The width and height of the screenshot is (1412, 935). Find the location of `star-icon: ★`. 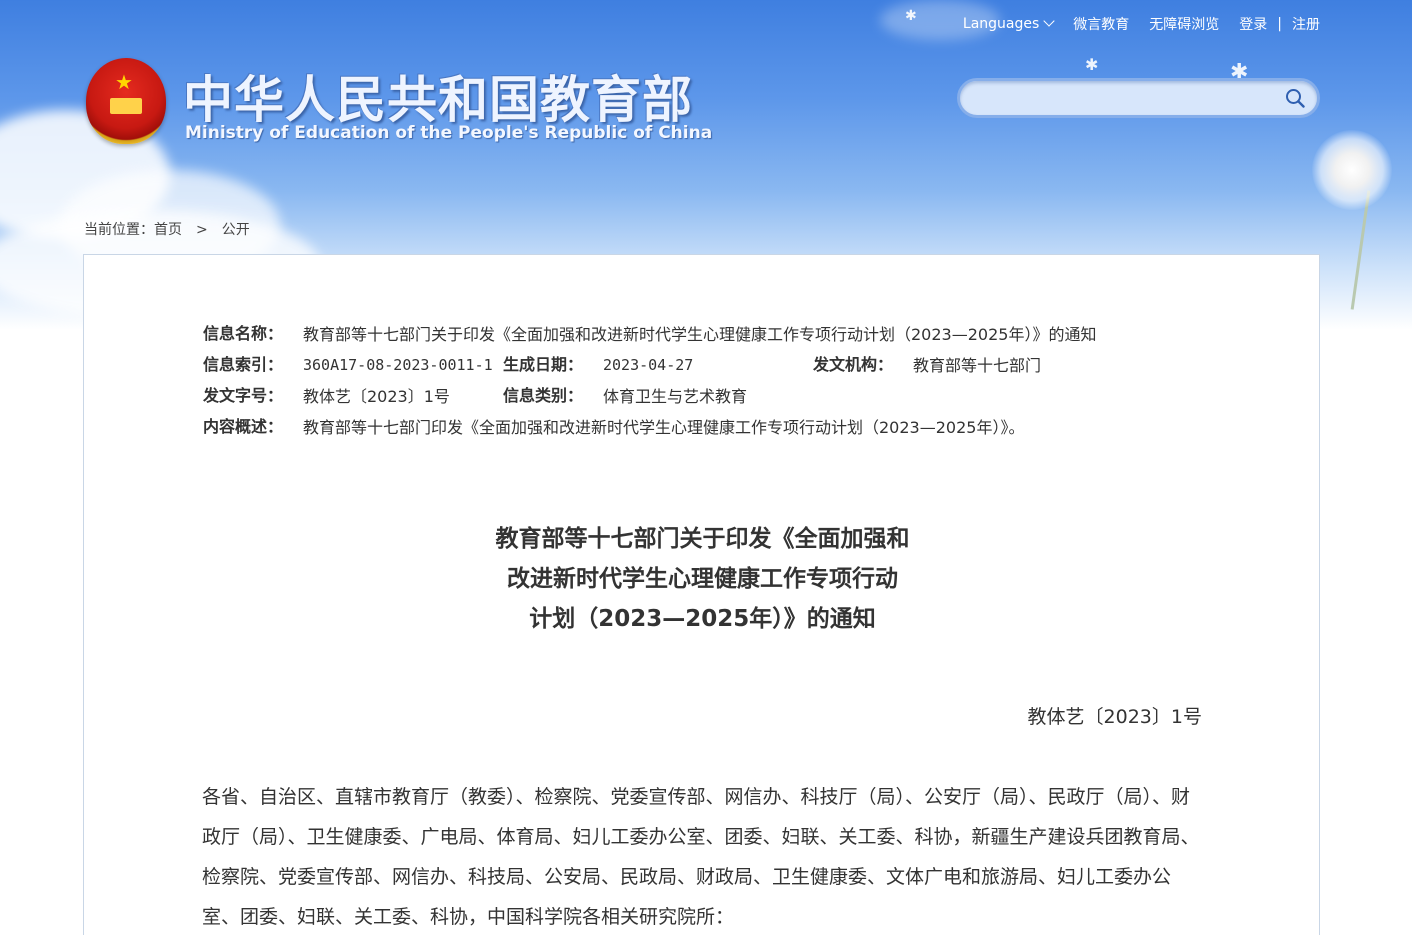

star-icon: ★ is located at coordinates (124, 82).